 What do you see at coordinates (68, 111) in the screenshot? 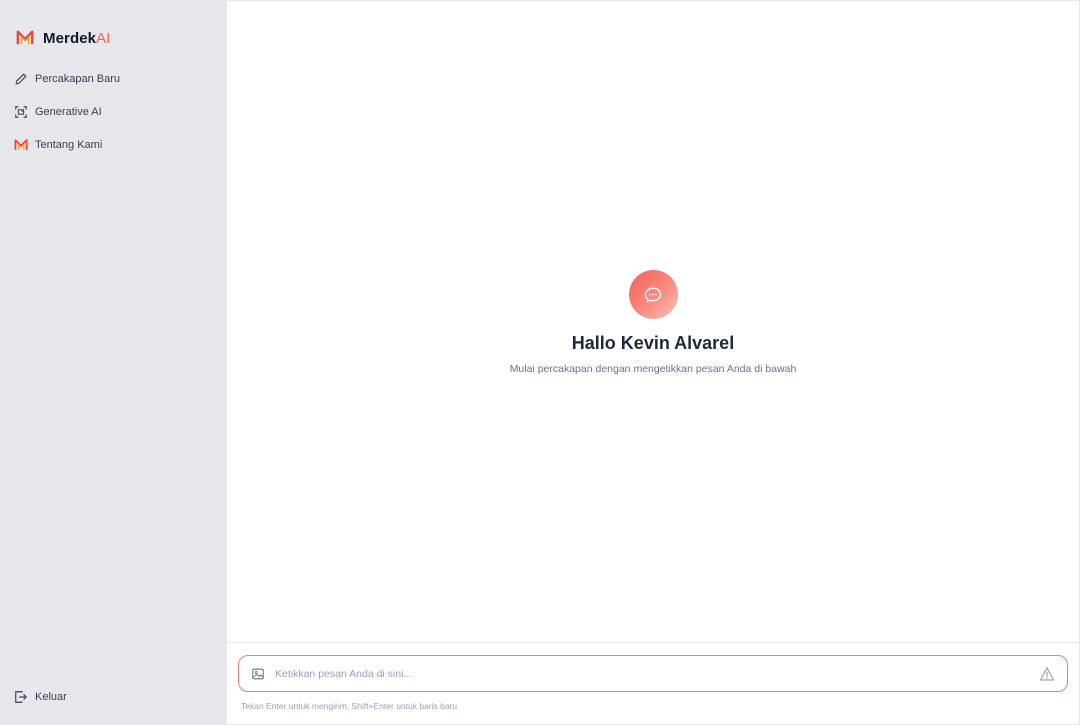
I see `sidebar-item-label: Generative AI` at bounding box center [68, 111].